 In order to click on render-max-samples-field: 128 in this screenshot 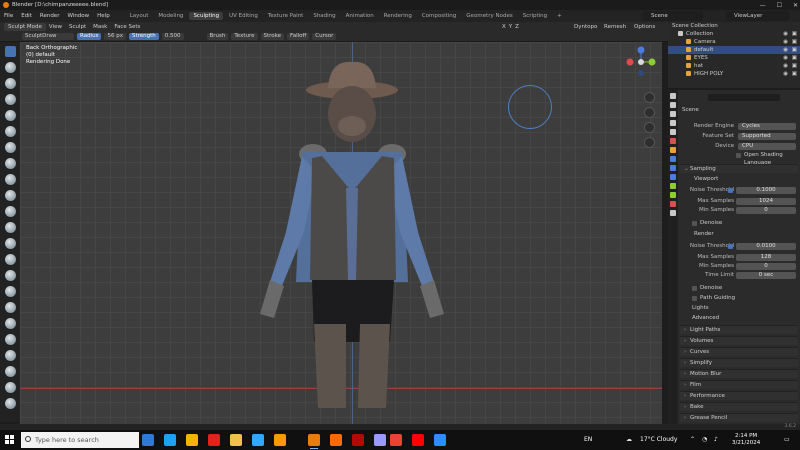, I will do `click(766, 257)`.